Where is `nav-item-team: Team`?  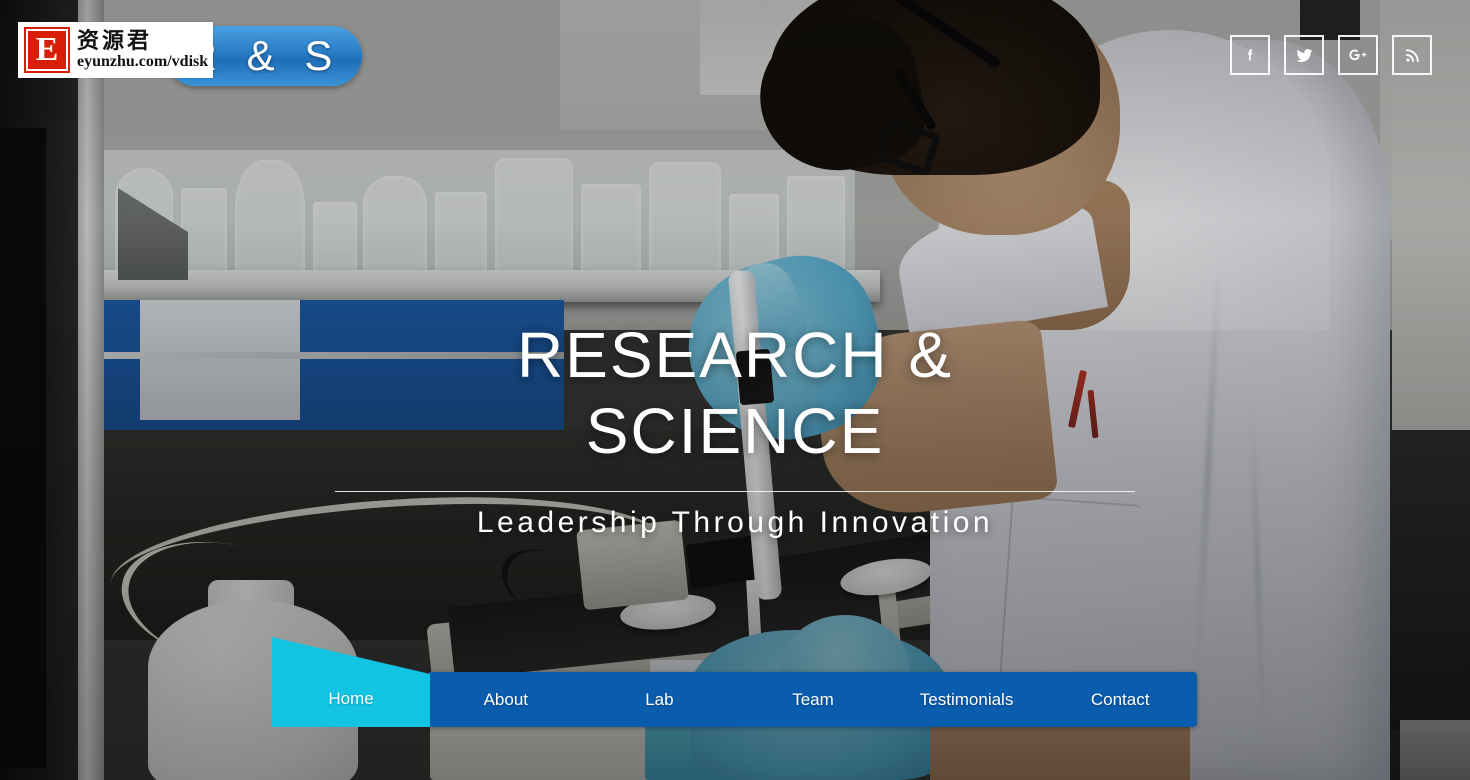
nav-item-team: Team is located at coordinates (813, 700).